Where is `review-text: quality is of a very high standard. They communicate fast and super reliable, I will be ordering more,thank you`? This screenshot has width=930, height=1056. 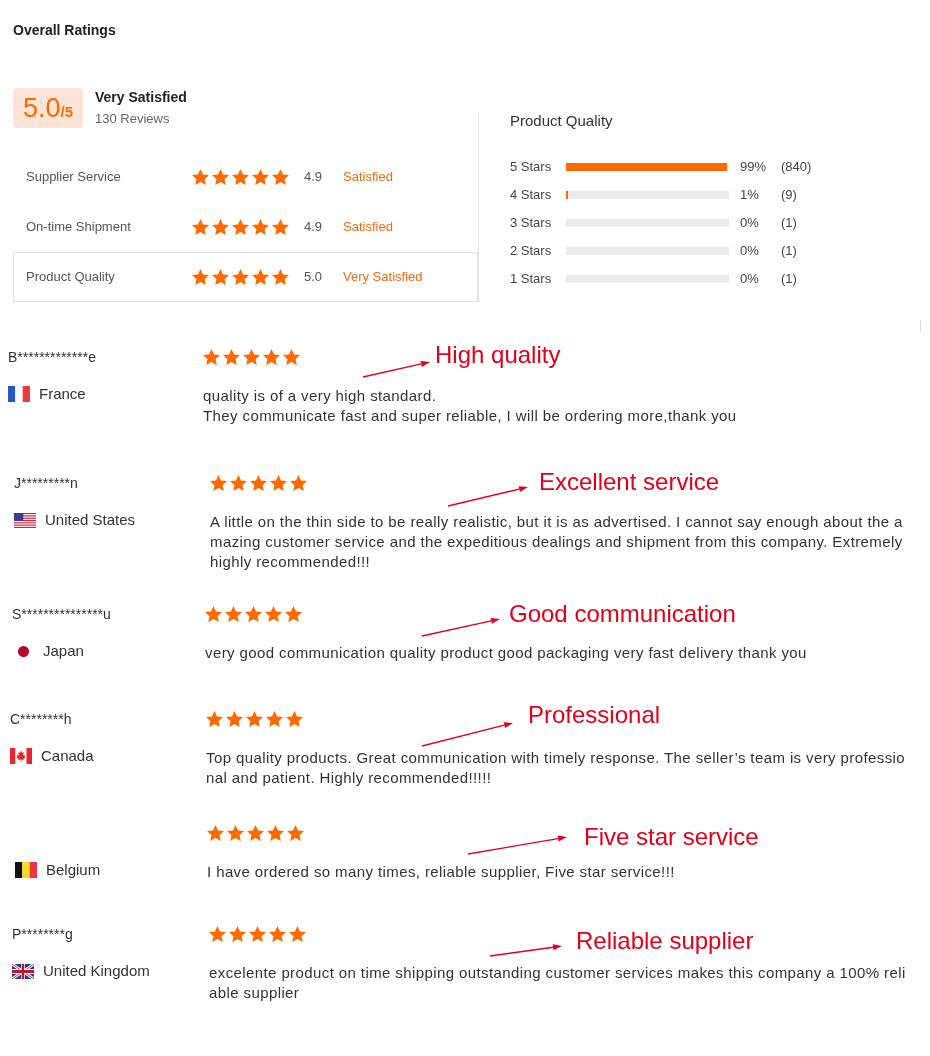 review-text: quality is of a very high standard. They communicate fast and super reliable, I will be ordering more,thank you is located at coordinates (470, 406).